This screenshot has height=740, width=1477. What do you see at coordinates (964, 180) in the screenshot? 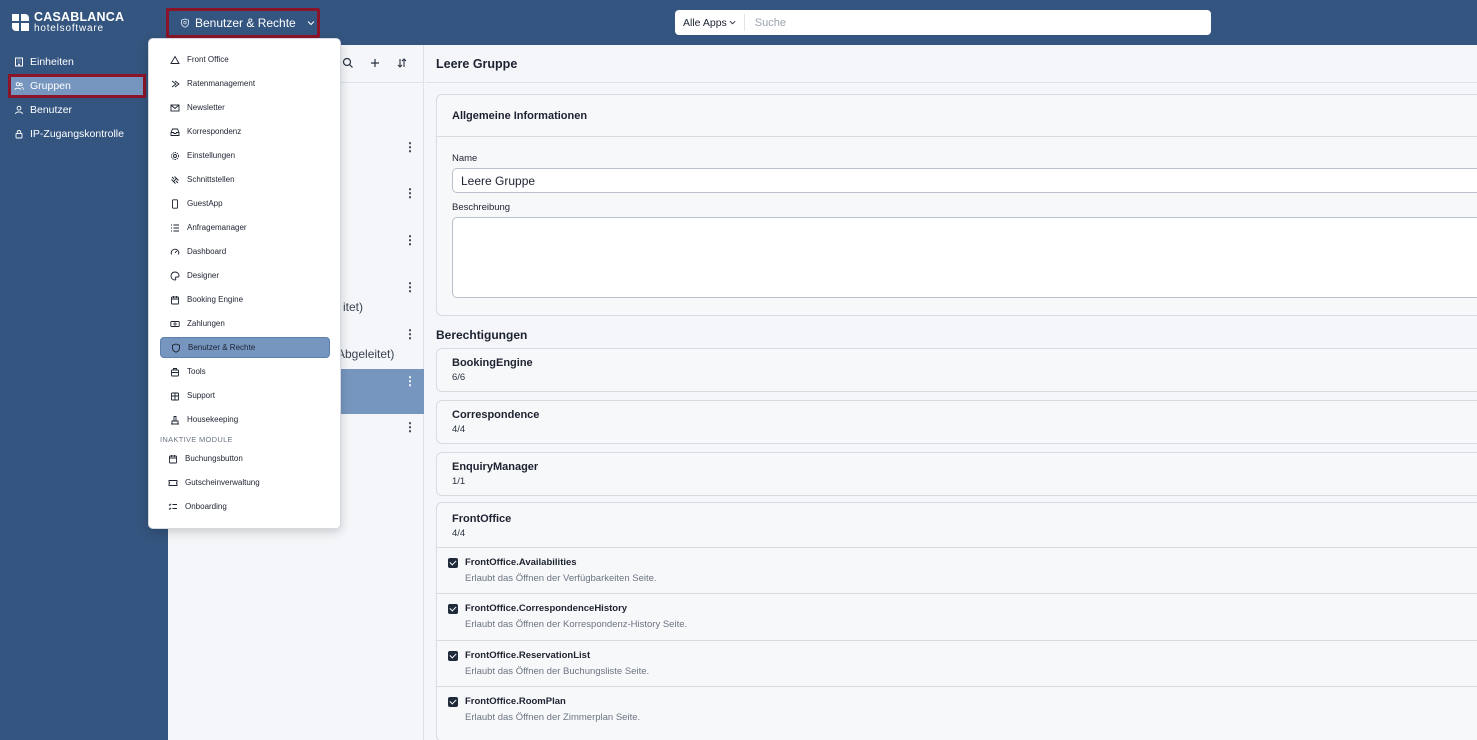
I see `name-field` at bounding box center [964, 180].